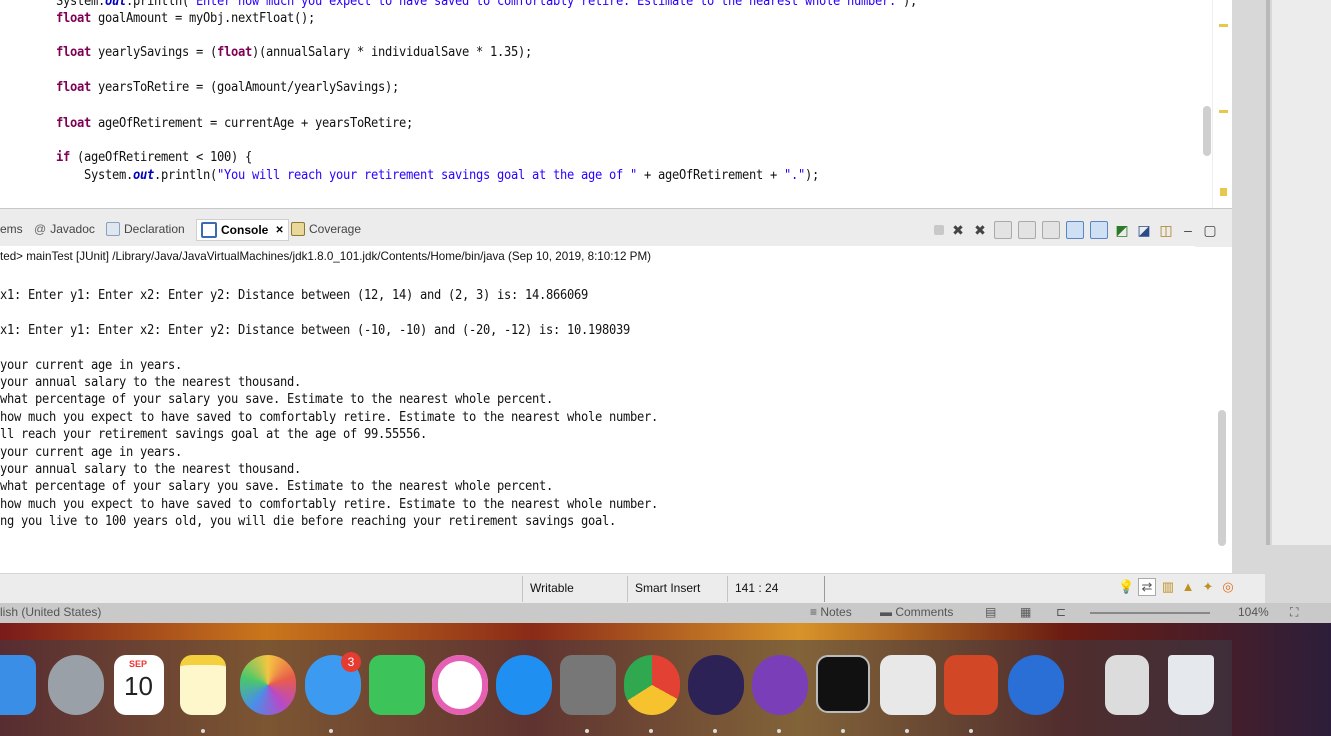 This screenshot has height=736, width=1331. Describe the element at coordinates (908, 685) in the screenshot. I see `preview-icon` at that location.